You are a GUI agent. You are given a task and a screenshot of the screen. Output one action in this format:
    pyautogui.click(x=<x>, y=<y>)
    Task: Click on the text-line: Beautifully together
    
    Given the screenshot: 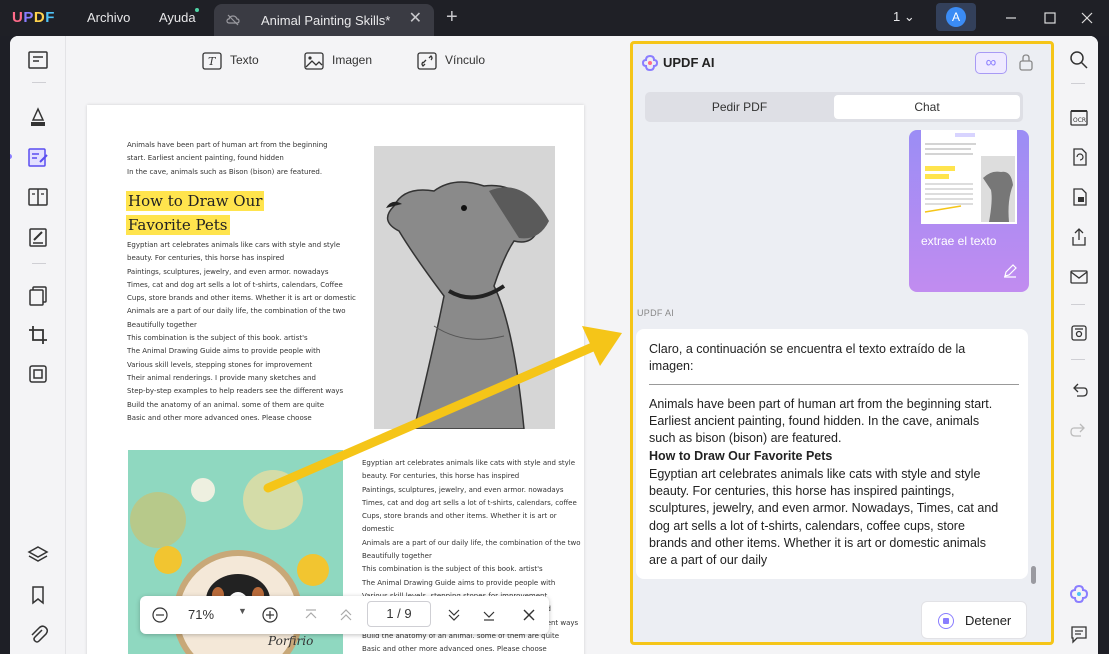 What is the action you would take?
    pyautogui.click(x=162, y=324)
    